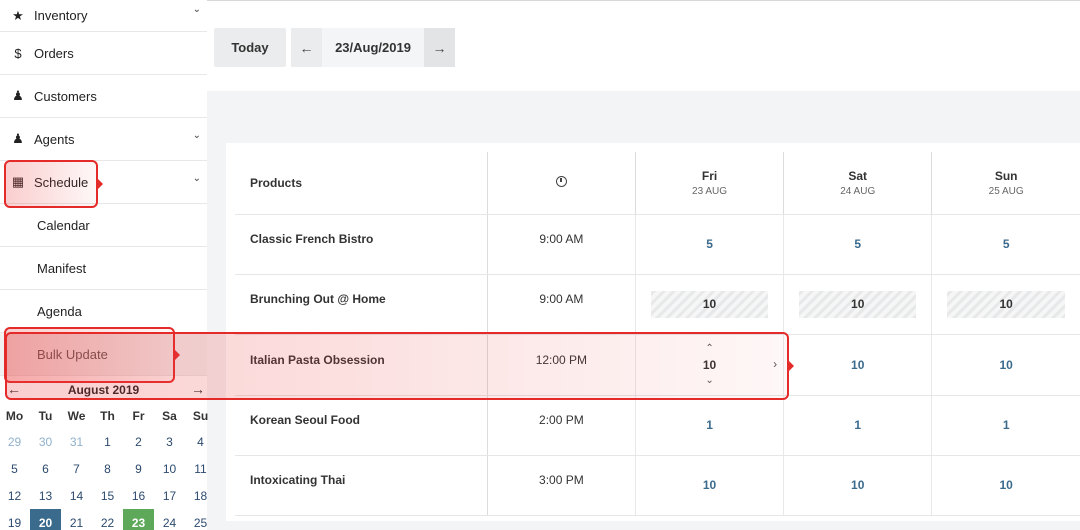 Image resolution: width=1080 pixels, height=530 pixels. What do you see at coordinates (561, 304) in the screenshot?
I see `product-time: 9:00 AM` at bounding box center [561, 304].